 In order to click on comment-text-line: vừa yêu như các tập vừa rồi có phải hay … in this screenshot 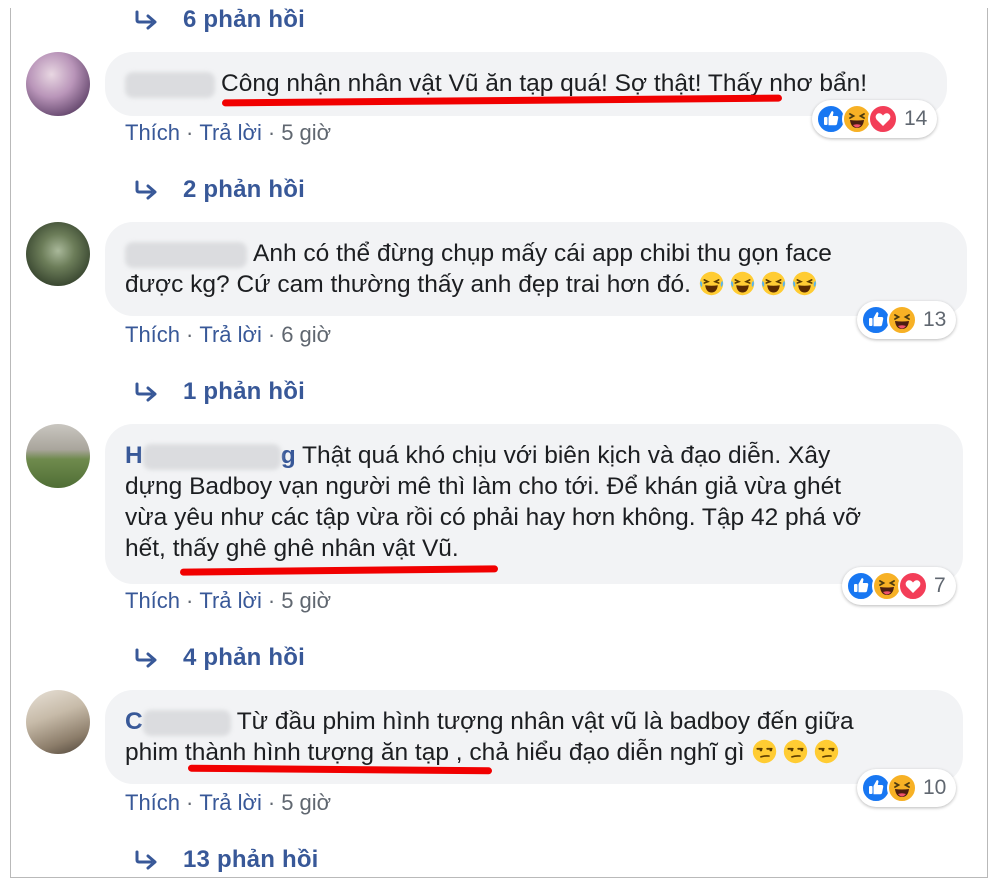, I will do `click(493, 517)`.